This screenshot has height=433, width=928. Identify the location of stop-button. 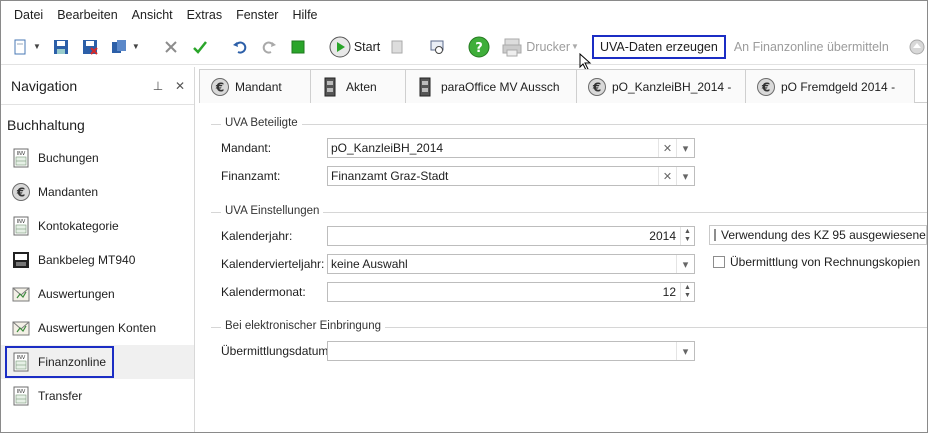
(299, 47).